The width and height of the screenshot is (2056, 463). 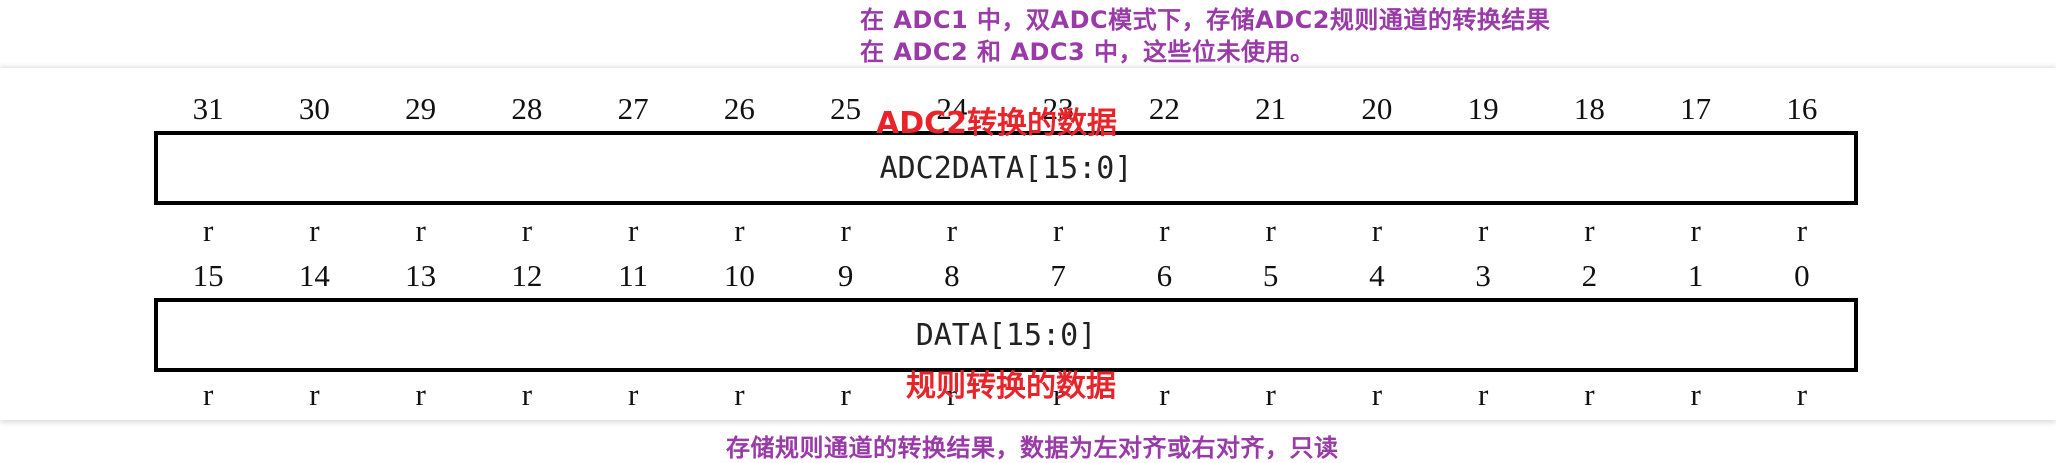 What do you see at coordinates (1271, 108) in the screenshot?
I see `bit-number: 21` at bounding box center [1271, 108].